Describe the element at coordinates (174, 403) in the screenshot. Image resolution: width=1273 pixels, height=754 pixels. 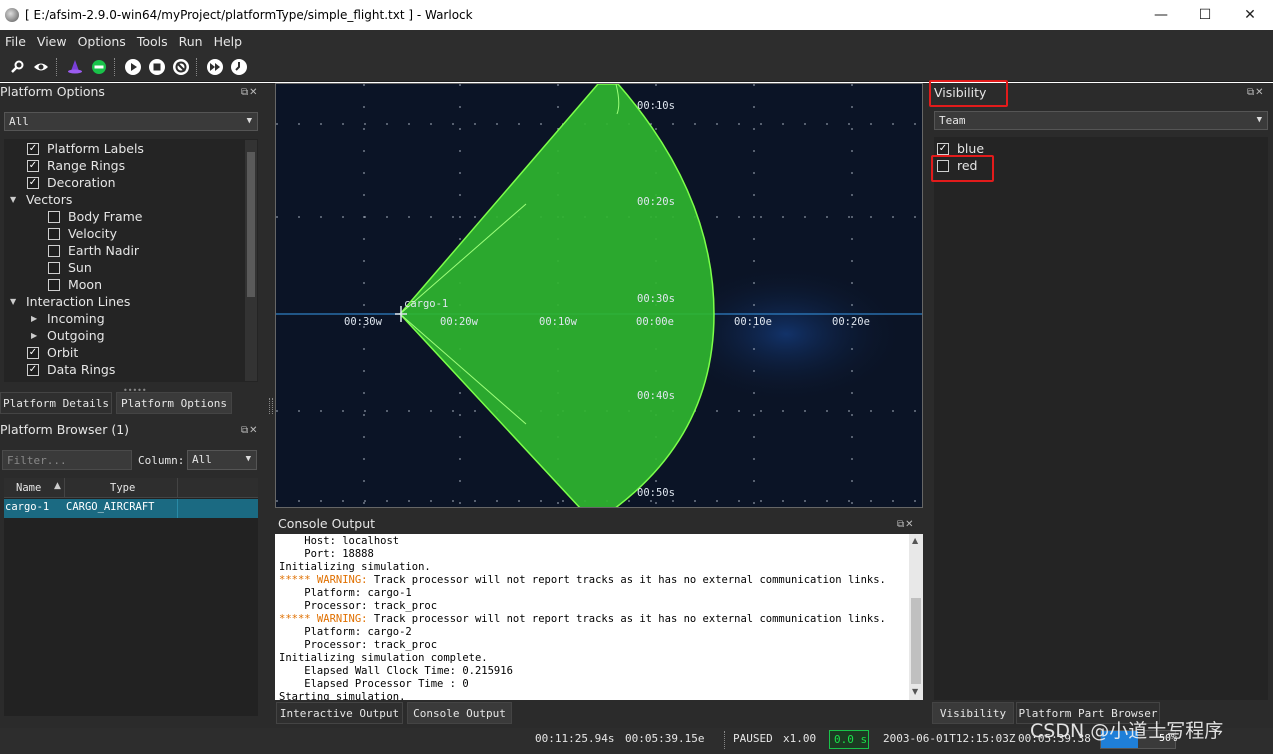
I see `tab-platform-options: Platform Options` at that location.